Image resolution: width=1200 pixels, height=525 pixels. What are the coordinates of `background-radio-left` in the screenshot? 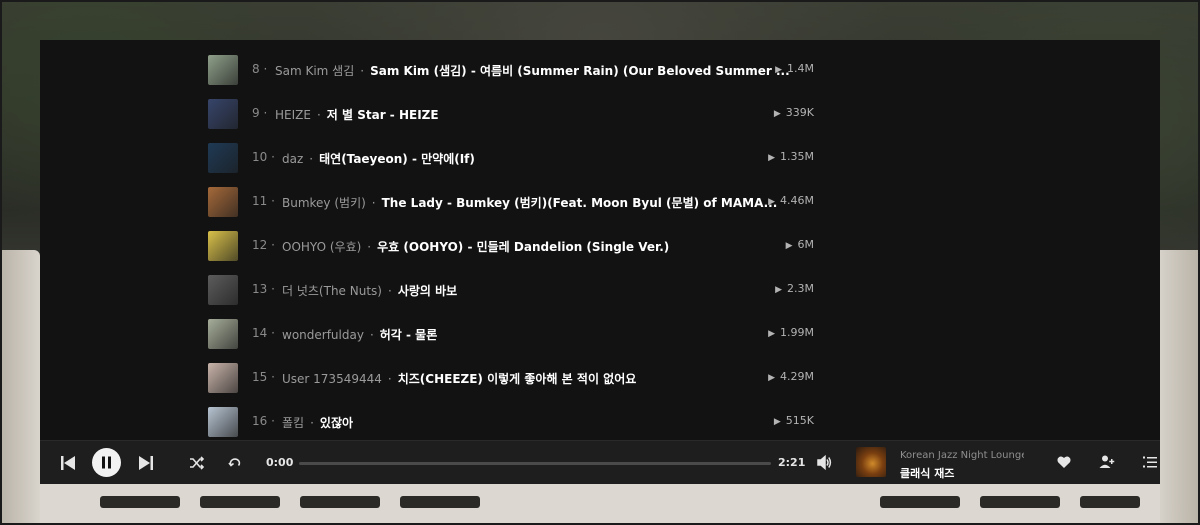 It's located at (20, 387).